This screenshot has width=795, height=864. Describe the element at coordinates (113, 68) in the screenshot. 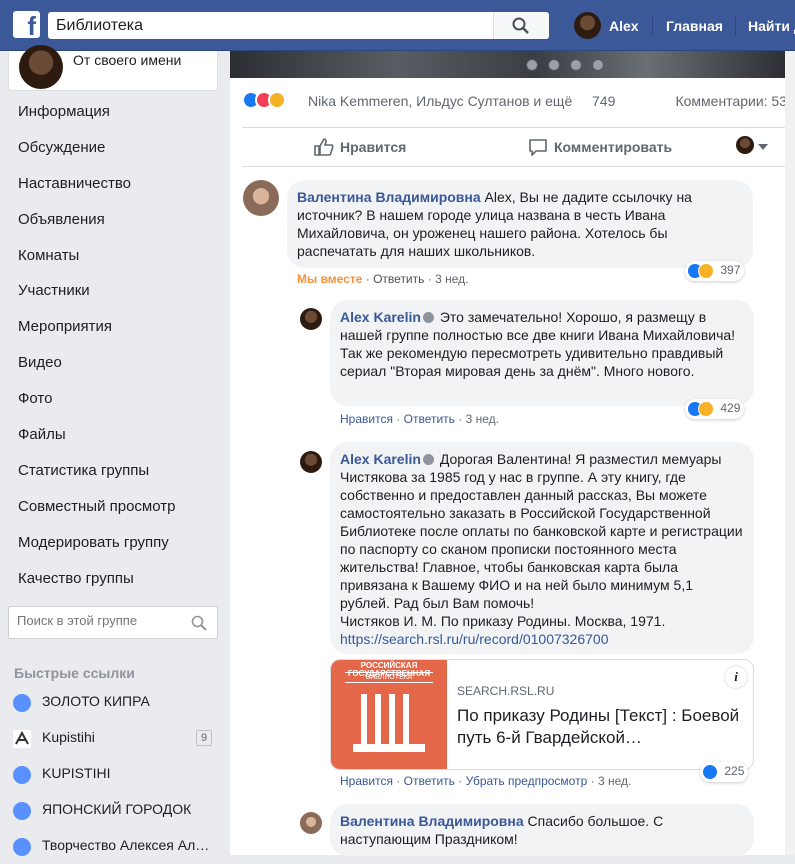

I see `post-as-selector: От своего имени` at that location.